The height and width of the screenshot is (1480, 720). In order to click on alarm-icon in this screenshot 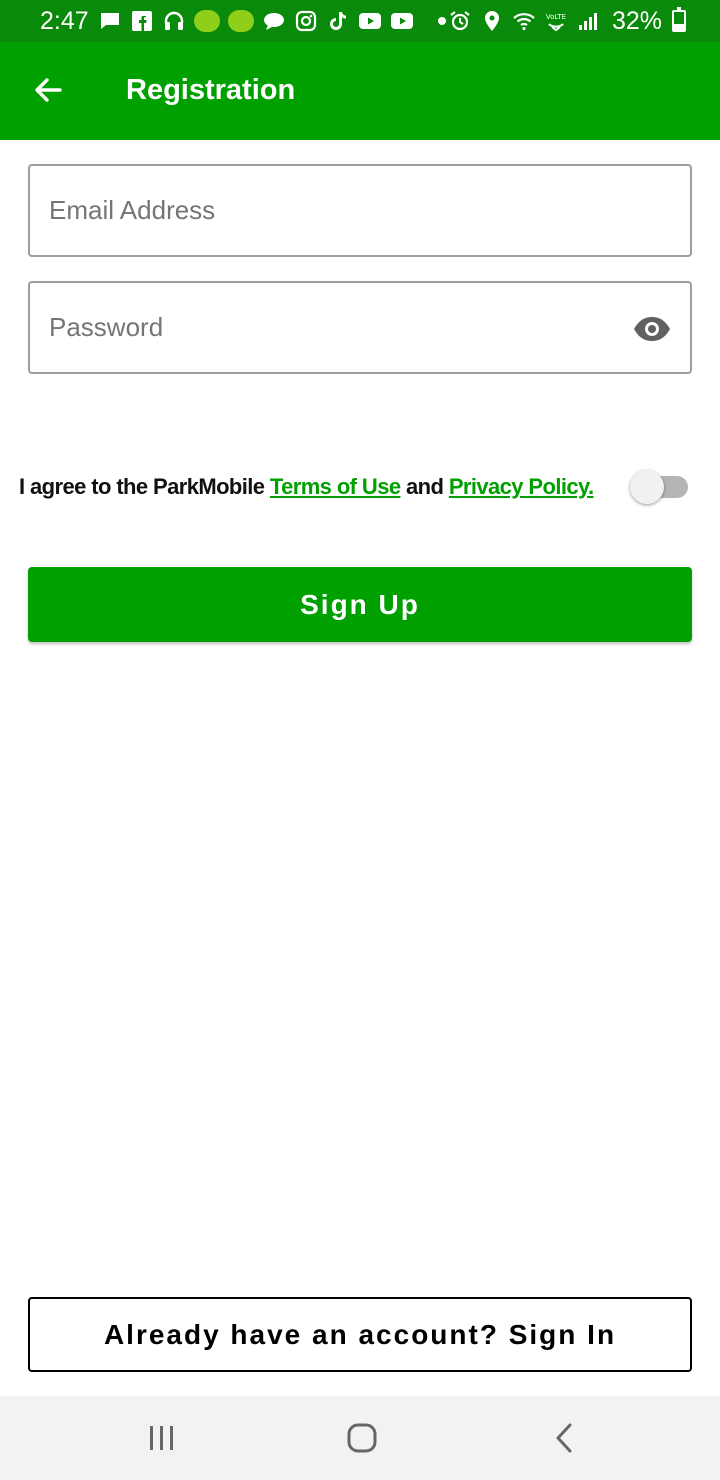, I will do `click(460, 21)`.